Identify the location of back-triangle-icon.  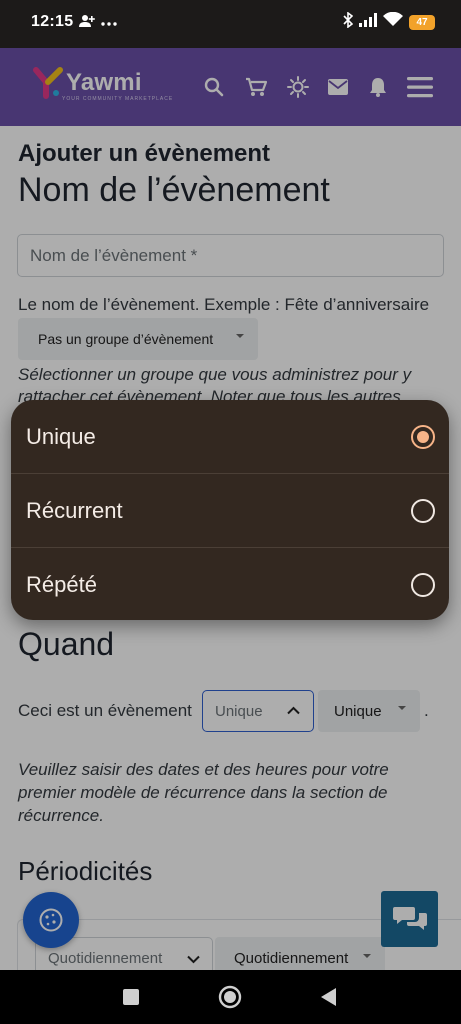
(329, 997).